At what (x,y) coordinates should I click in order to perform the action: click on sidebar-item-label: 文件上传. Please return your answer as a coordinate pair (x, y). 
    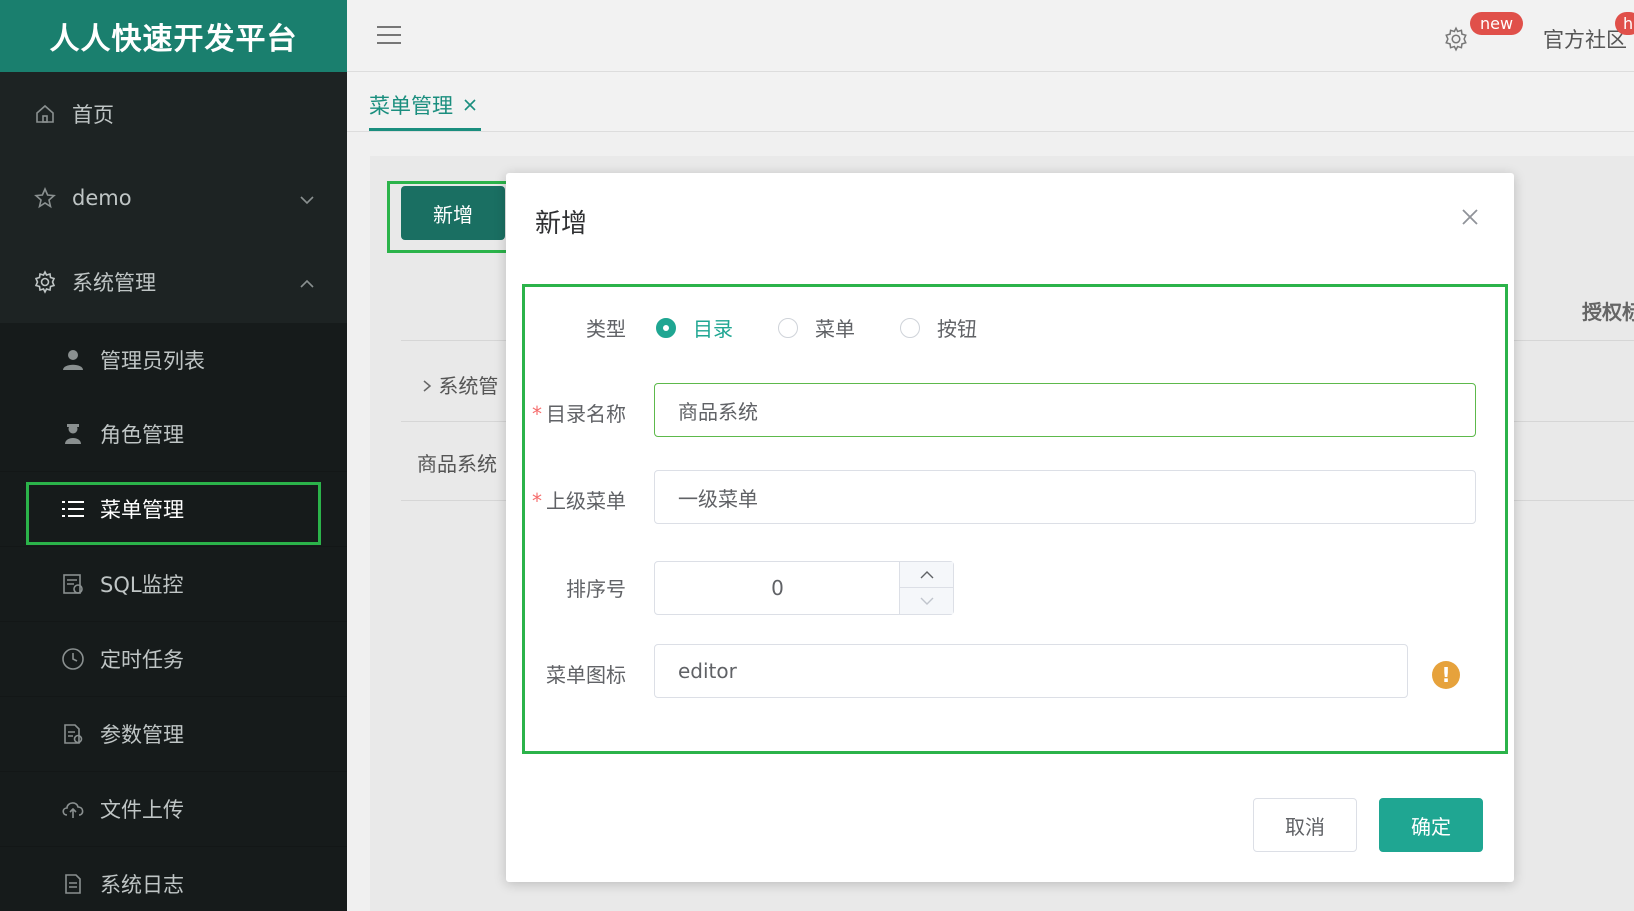
    Looking at the image, I should click on (142, 810).